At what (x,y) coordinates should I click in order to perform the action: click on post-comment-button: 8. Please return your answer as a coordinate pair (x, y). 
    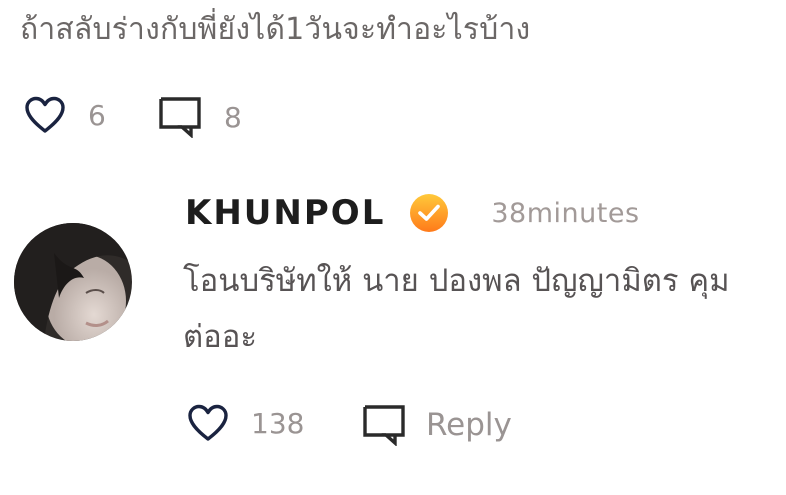
    Looking at the image, I should click on (200, 117).